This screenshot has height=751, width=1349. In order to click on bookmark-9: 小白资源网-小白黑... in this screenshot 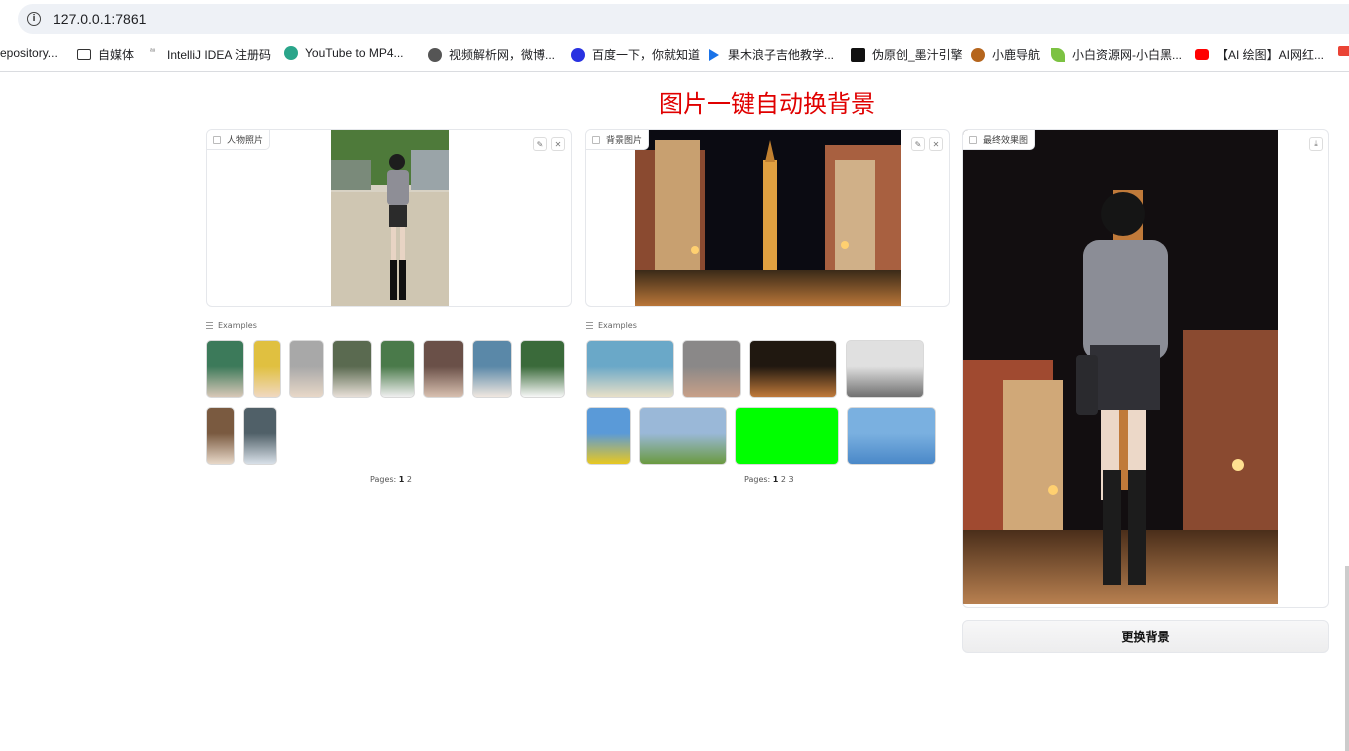, I will do `click(1116, 54)`.